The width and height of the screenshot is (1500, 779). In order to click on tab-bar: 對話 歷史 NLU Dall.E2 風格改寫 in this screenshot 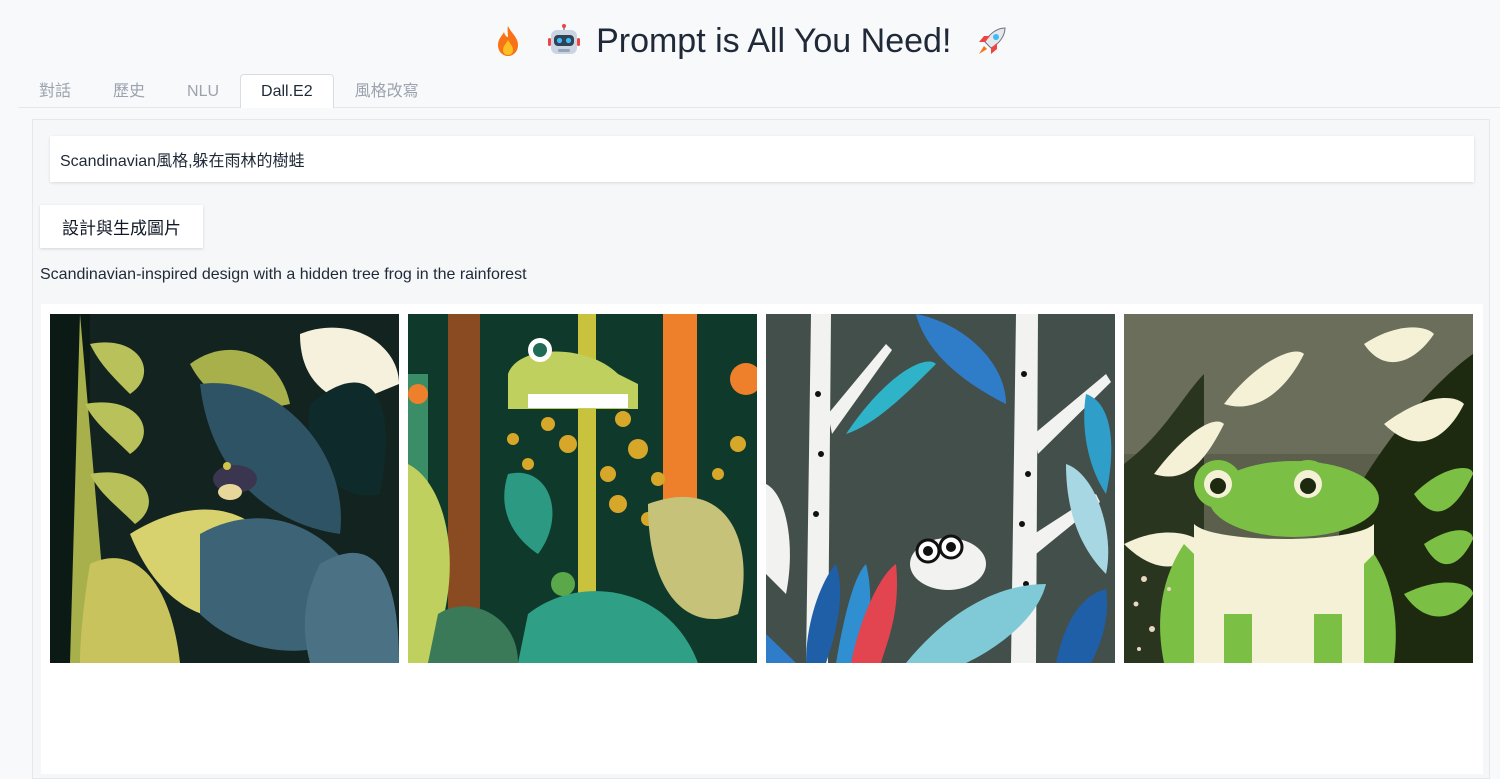, I will do `click(229, 91)`.